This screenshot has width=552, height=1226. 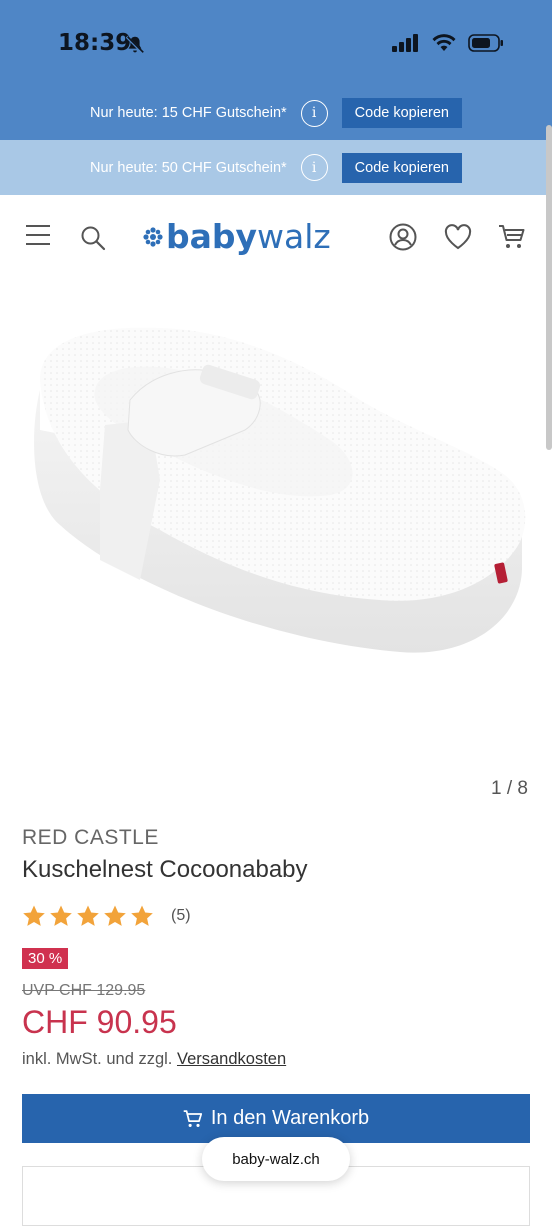 I want to click on add-to-cart-button: In den Warenkorb, so click(x=276, y=1118).